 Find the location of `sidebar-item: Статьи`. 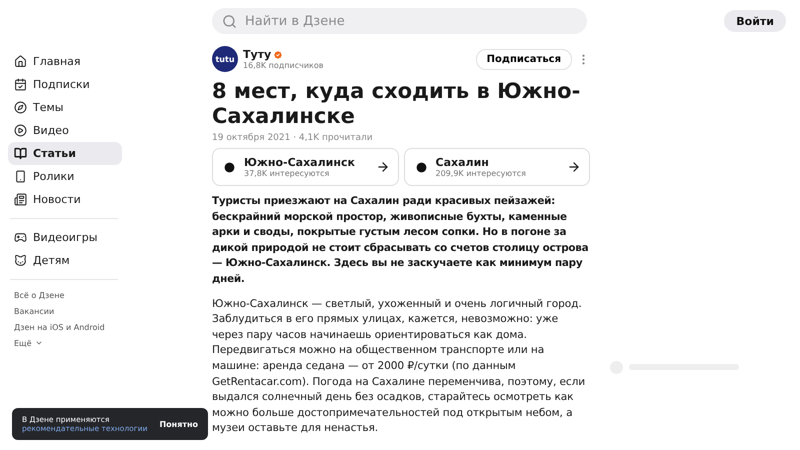

sidebar-item: Статьи is located at coordinates (65, 153).